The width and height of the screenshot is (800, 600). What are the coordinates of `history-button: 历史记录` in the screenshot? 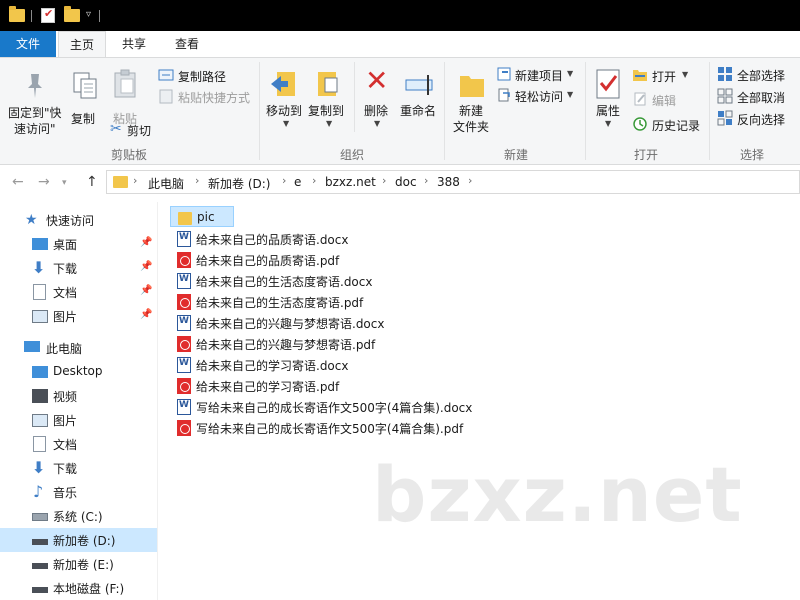 It's located at (671, 125).